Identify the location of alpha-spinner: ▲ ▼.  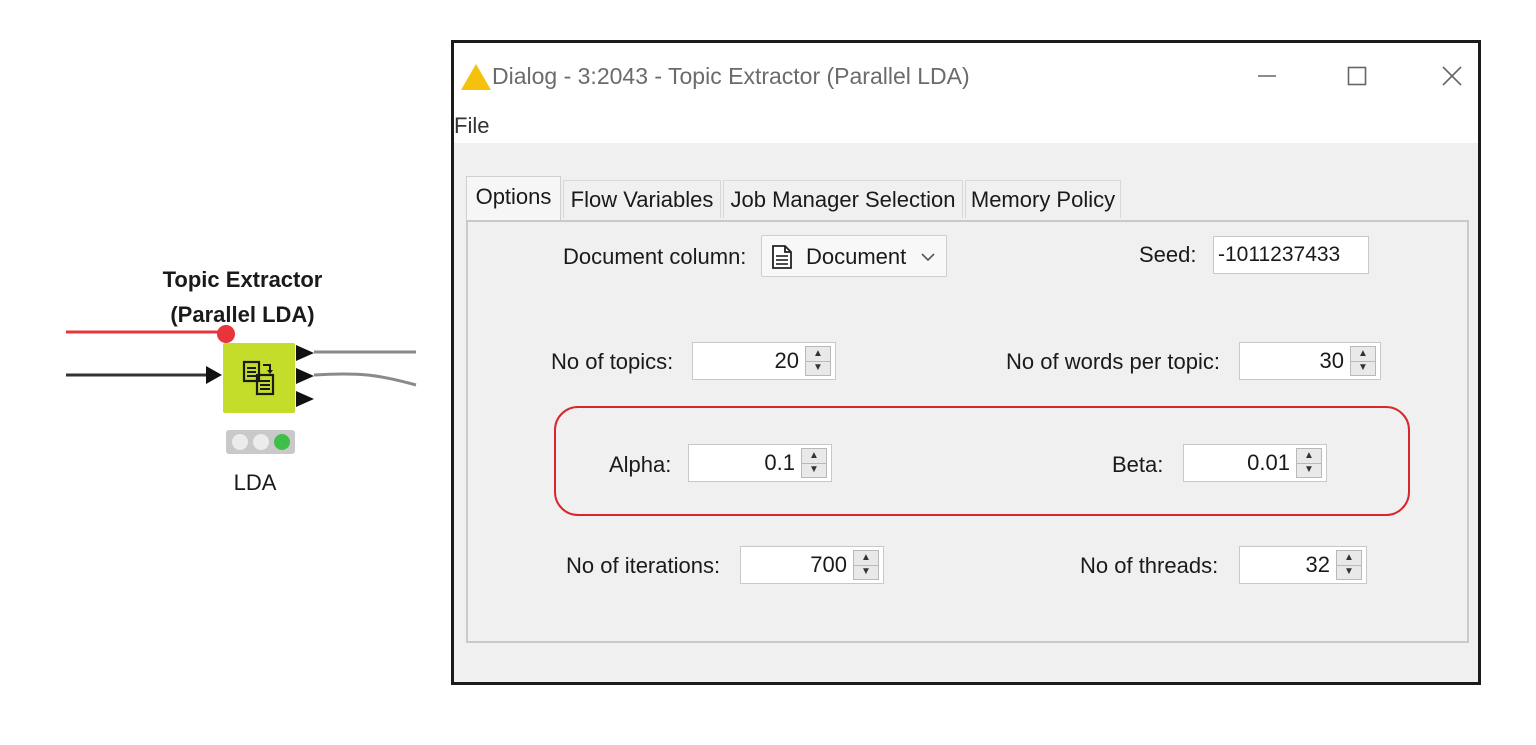
(814, 463).